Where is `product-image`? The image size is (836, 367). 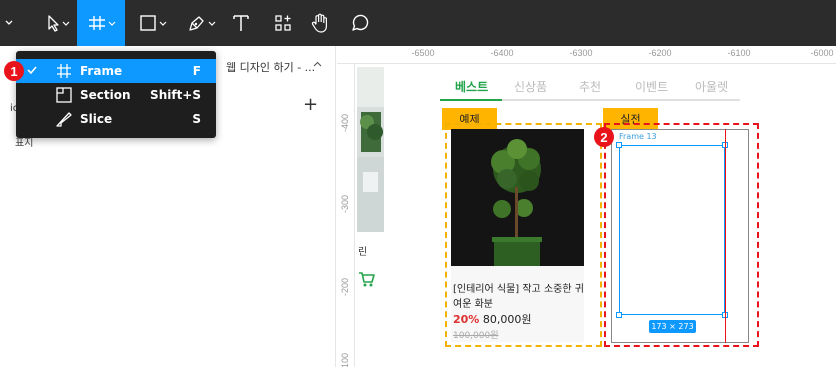
product-image is located at coordinates (517, 197).